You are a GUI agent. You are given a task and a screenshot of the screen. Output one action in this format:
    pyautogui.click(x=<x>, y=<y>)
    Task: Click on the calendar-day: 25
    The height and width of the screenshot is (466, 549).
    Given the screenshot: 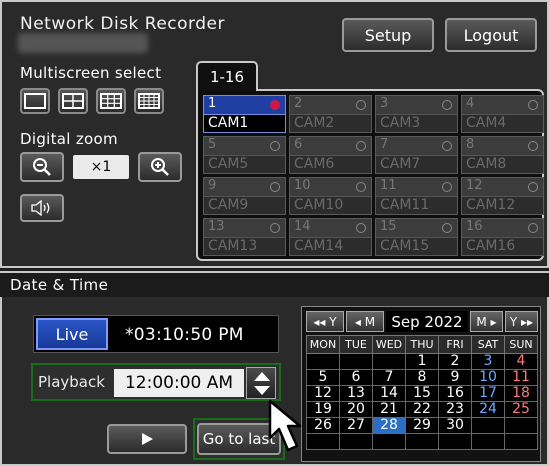 What is the action you would take?
    pyautogui.click(x=521, y=409)
    